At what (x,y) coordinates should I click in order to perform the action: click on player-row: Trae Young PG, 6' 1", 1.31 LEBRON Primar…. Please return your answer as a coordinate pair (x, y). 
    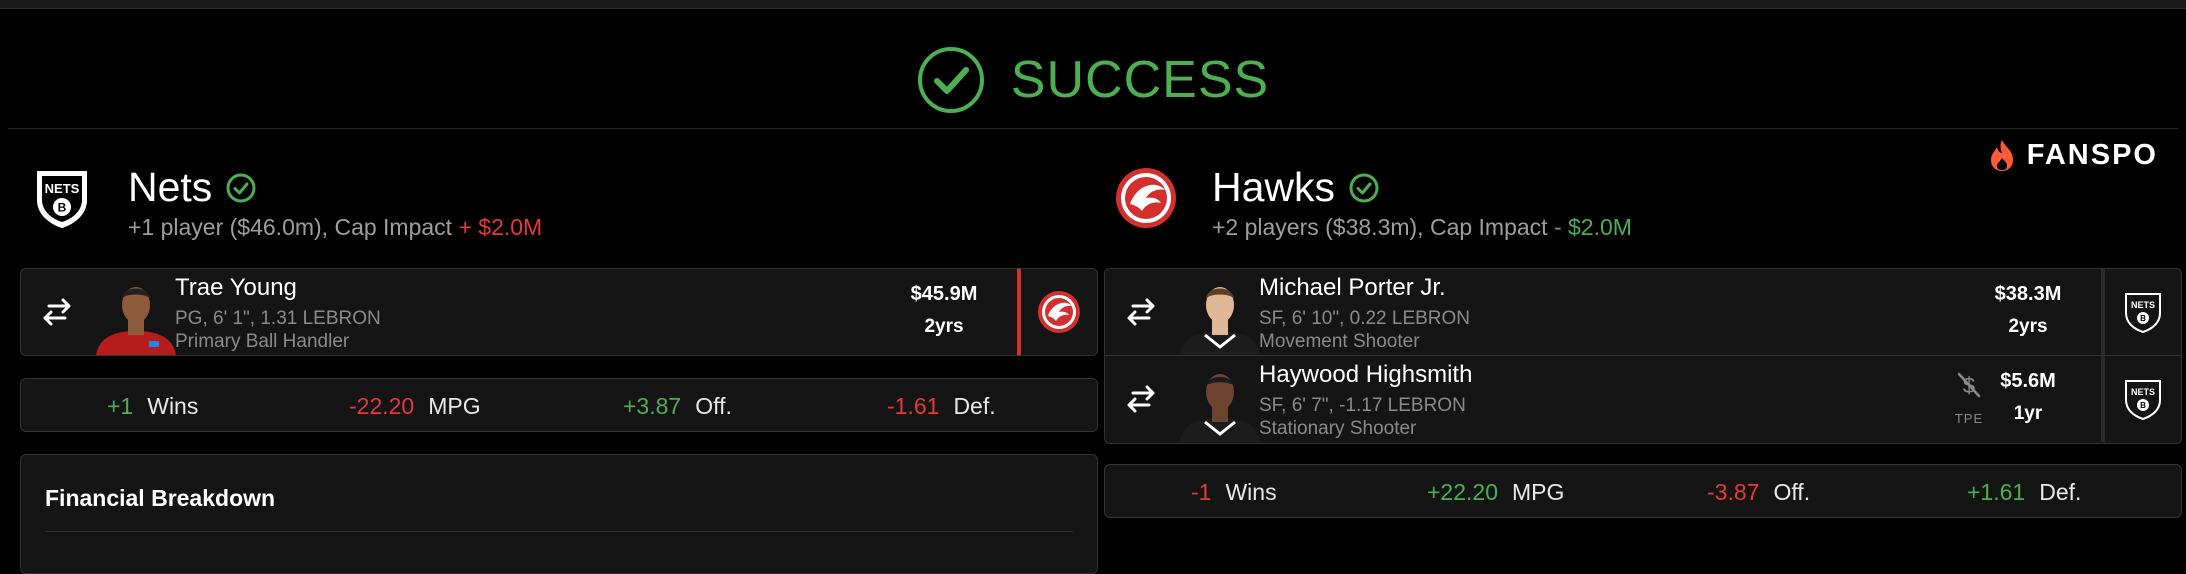
    Looking at the image, I should click on (559, 312).